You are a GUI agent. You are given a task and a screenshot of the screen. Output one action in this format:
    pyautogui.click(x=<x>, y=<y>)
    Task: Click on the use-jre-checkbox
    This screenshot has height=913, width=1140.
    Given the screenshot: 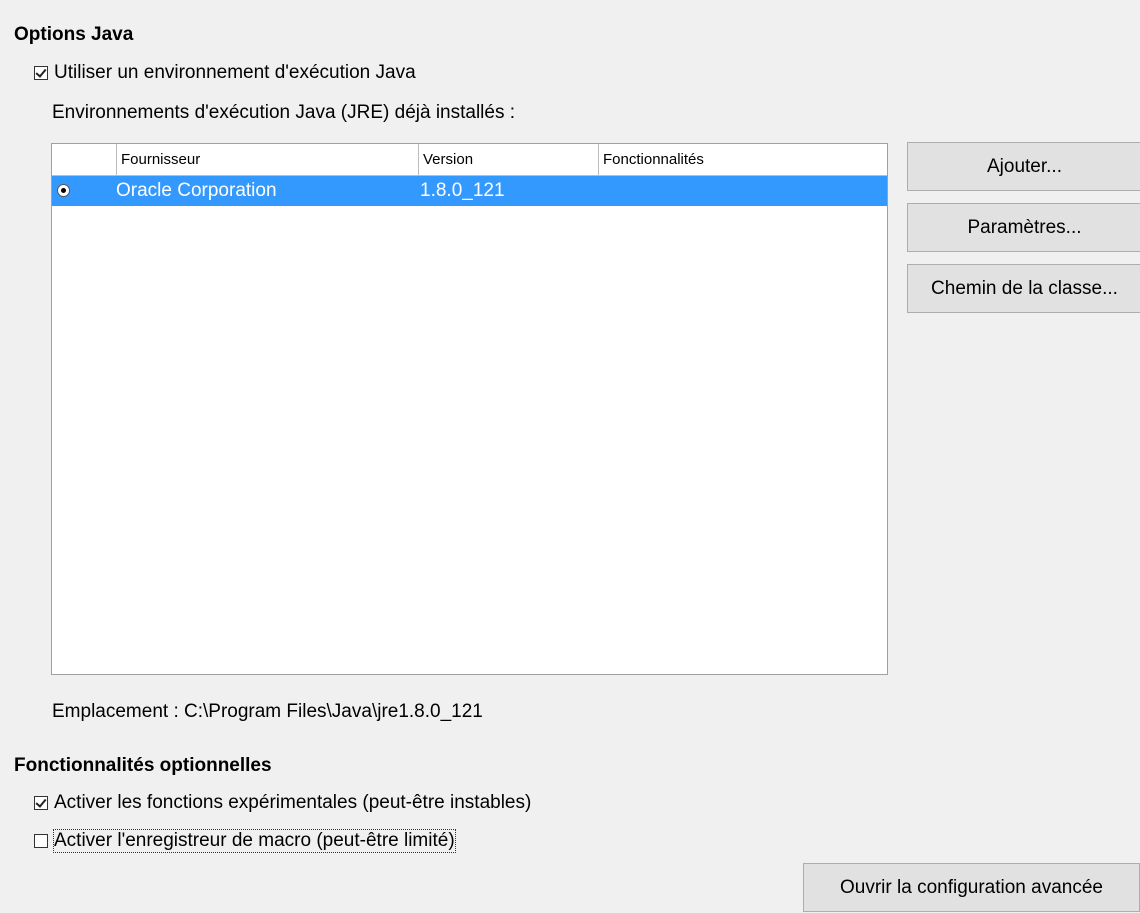 What is the action you would take?
    pyautogui.click(x=41, y=73)
    